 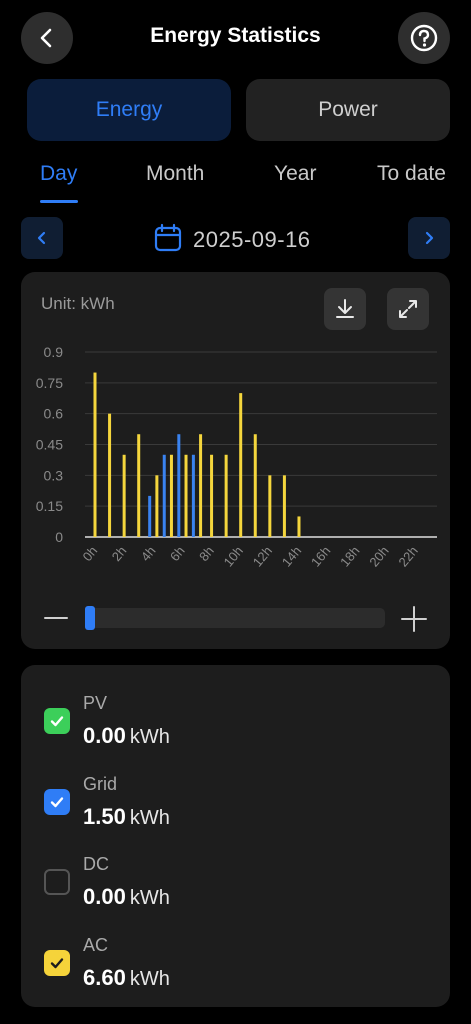 What do you see at coordinates (414, 619) in the screenshot?
I see `plus-icon` at bounding box center [414, 619].